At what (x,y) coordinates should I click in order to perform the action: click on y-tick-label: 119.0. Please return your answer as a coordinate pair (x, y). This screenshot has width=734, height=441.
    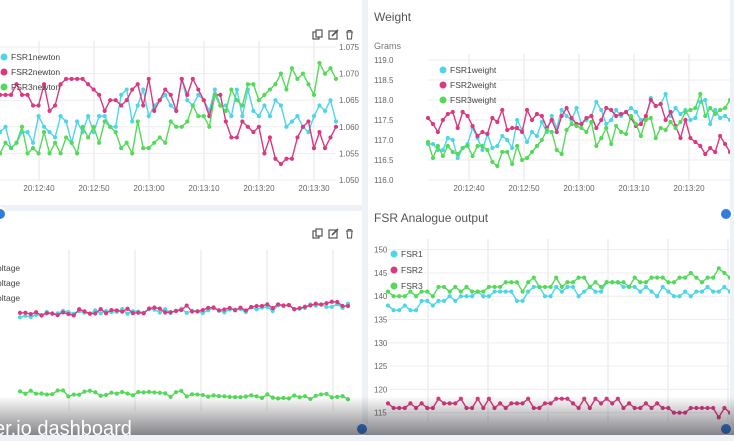
    Looking at the image, I should click on (384, 60).